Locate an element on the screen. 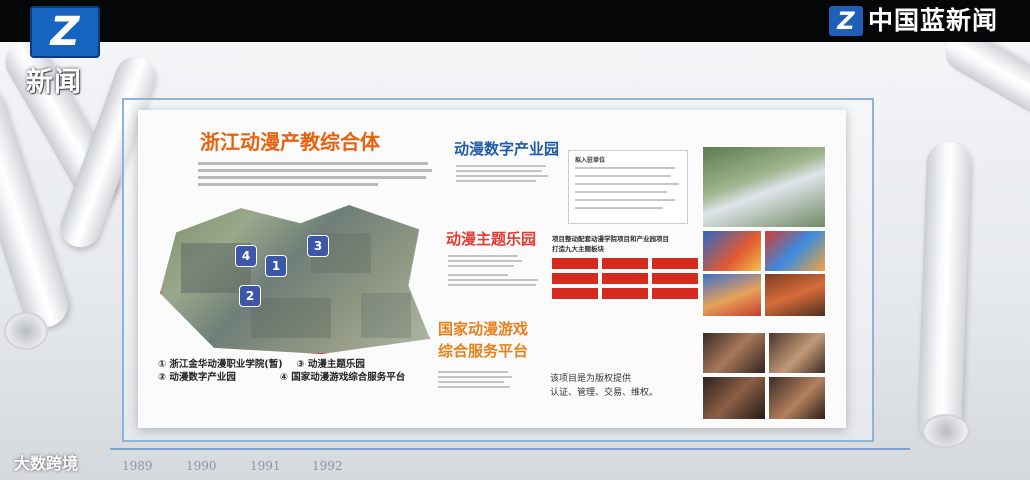 The width and height of the screenshot is (1030, 480). units-heading: 拟入驻单位 is located at coordinates (590, 160).